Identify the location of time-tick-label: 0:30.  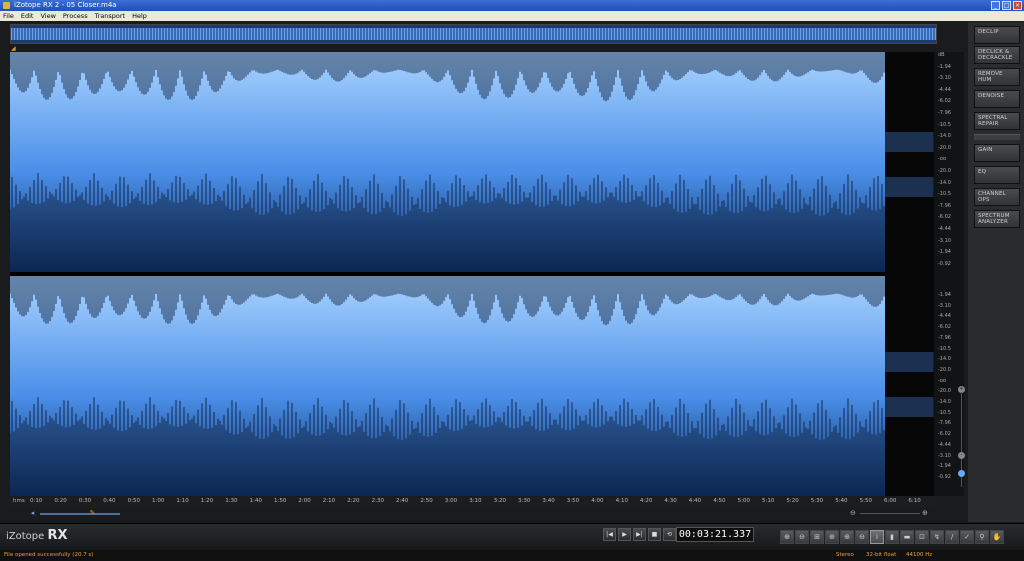
(85, 501).